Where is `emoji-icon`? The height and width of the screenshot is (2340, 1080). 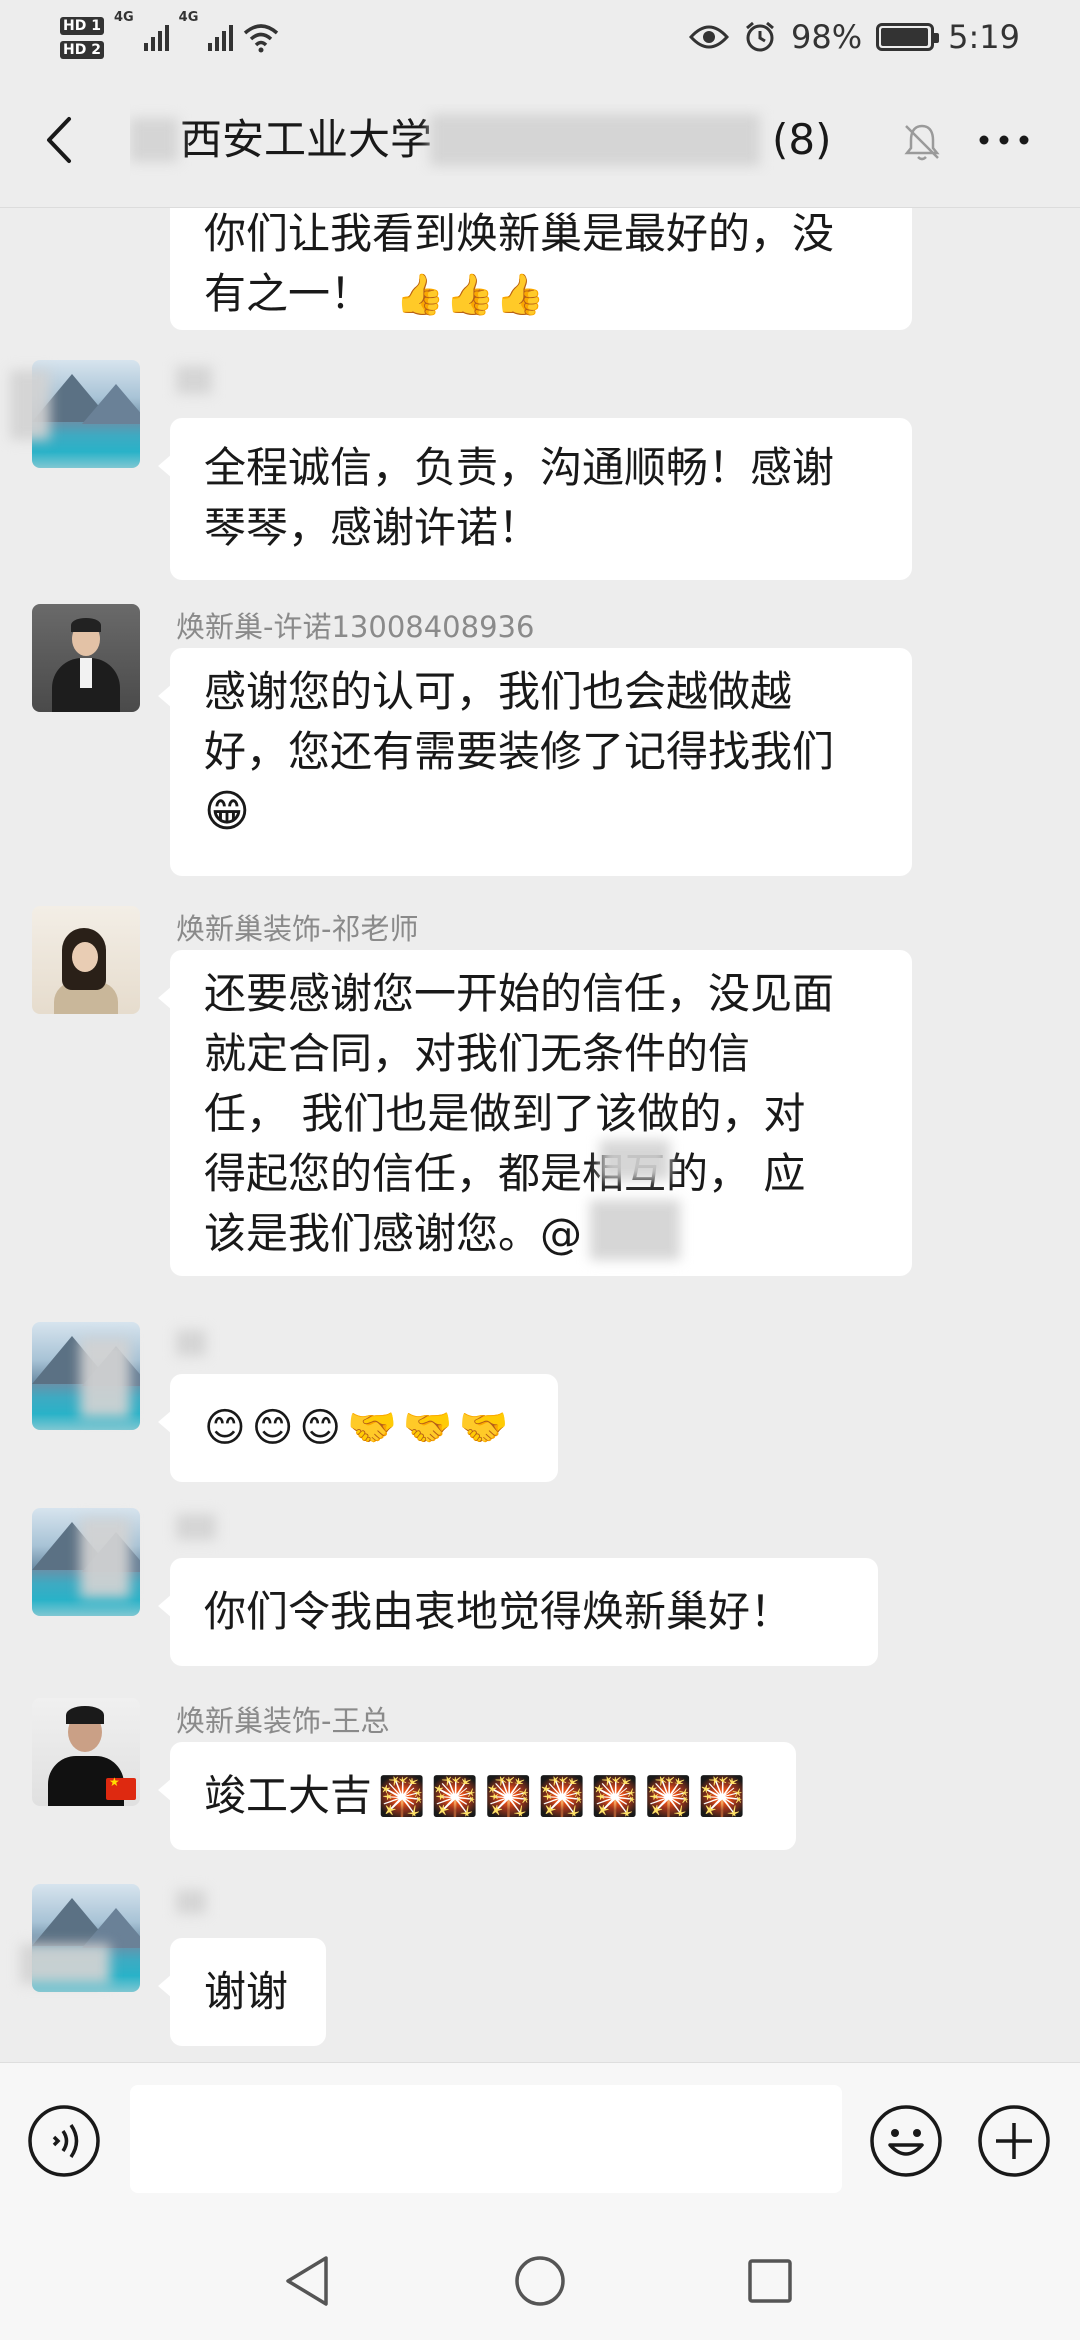 emoji-icon is located at coordinates (906, 2141).